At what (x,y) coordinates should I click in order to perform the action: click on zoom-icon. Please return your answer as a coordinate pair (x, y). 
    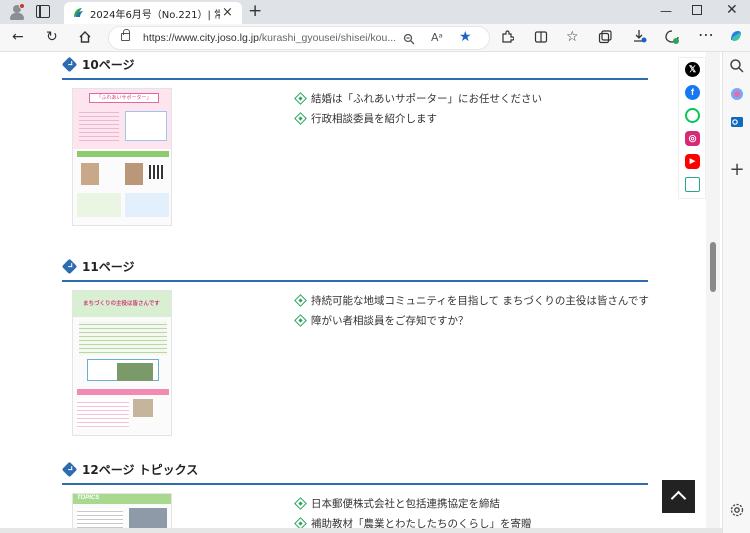
    Looking at the image, I should click on (409, 39).